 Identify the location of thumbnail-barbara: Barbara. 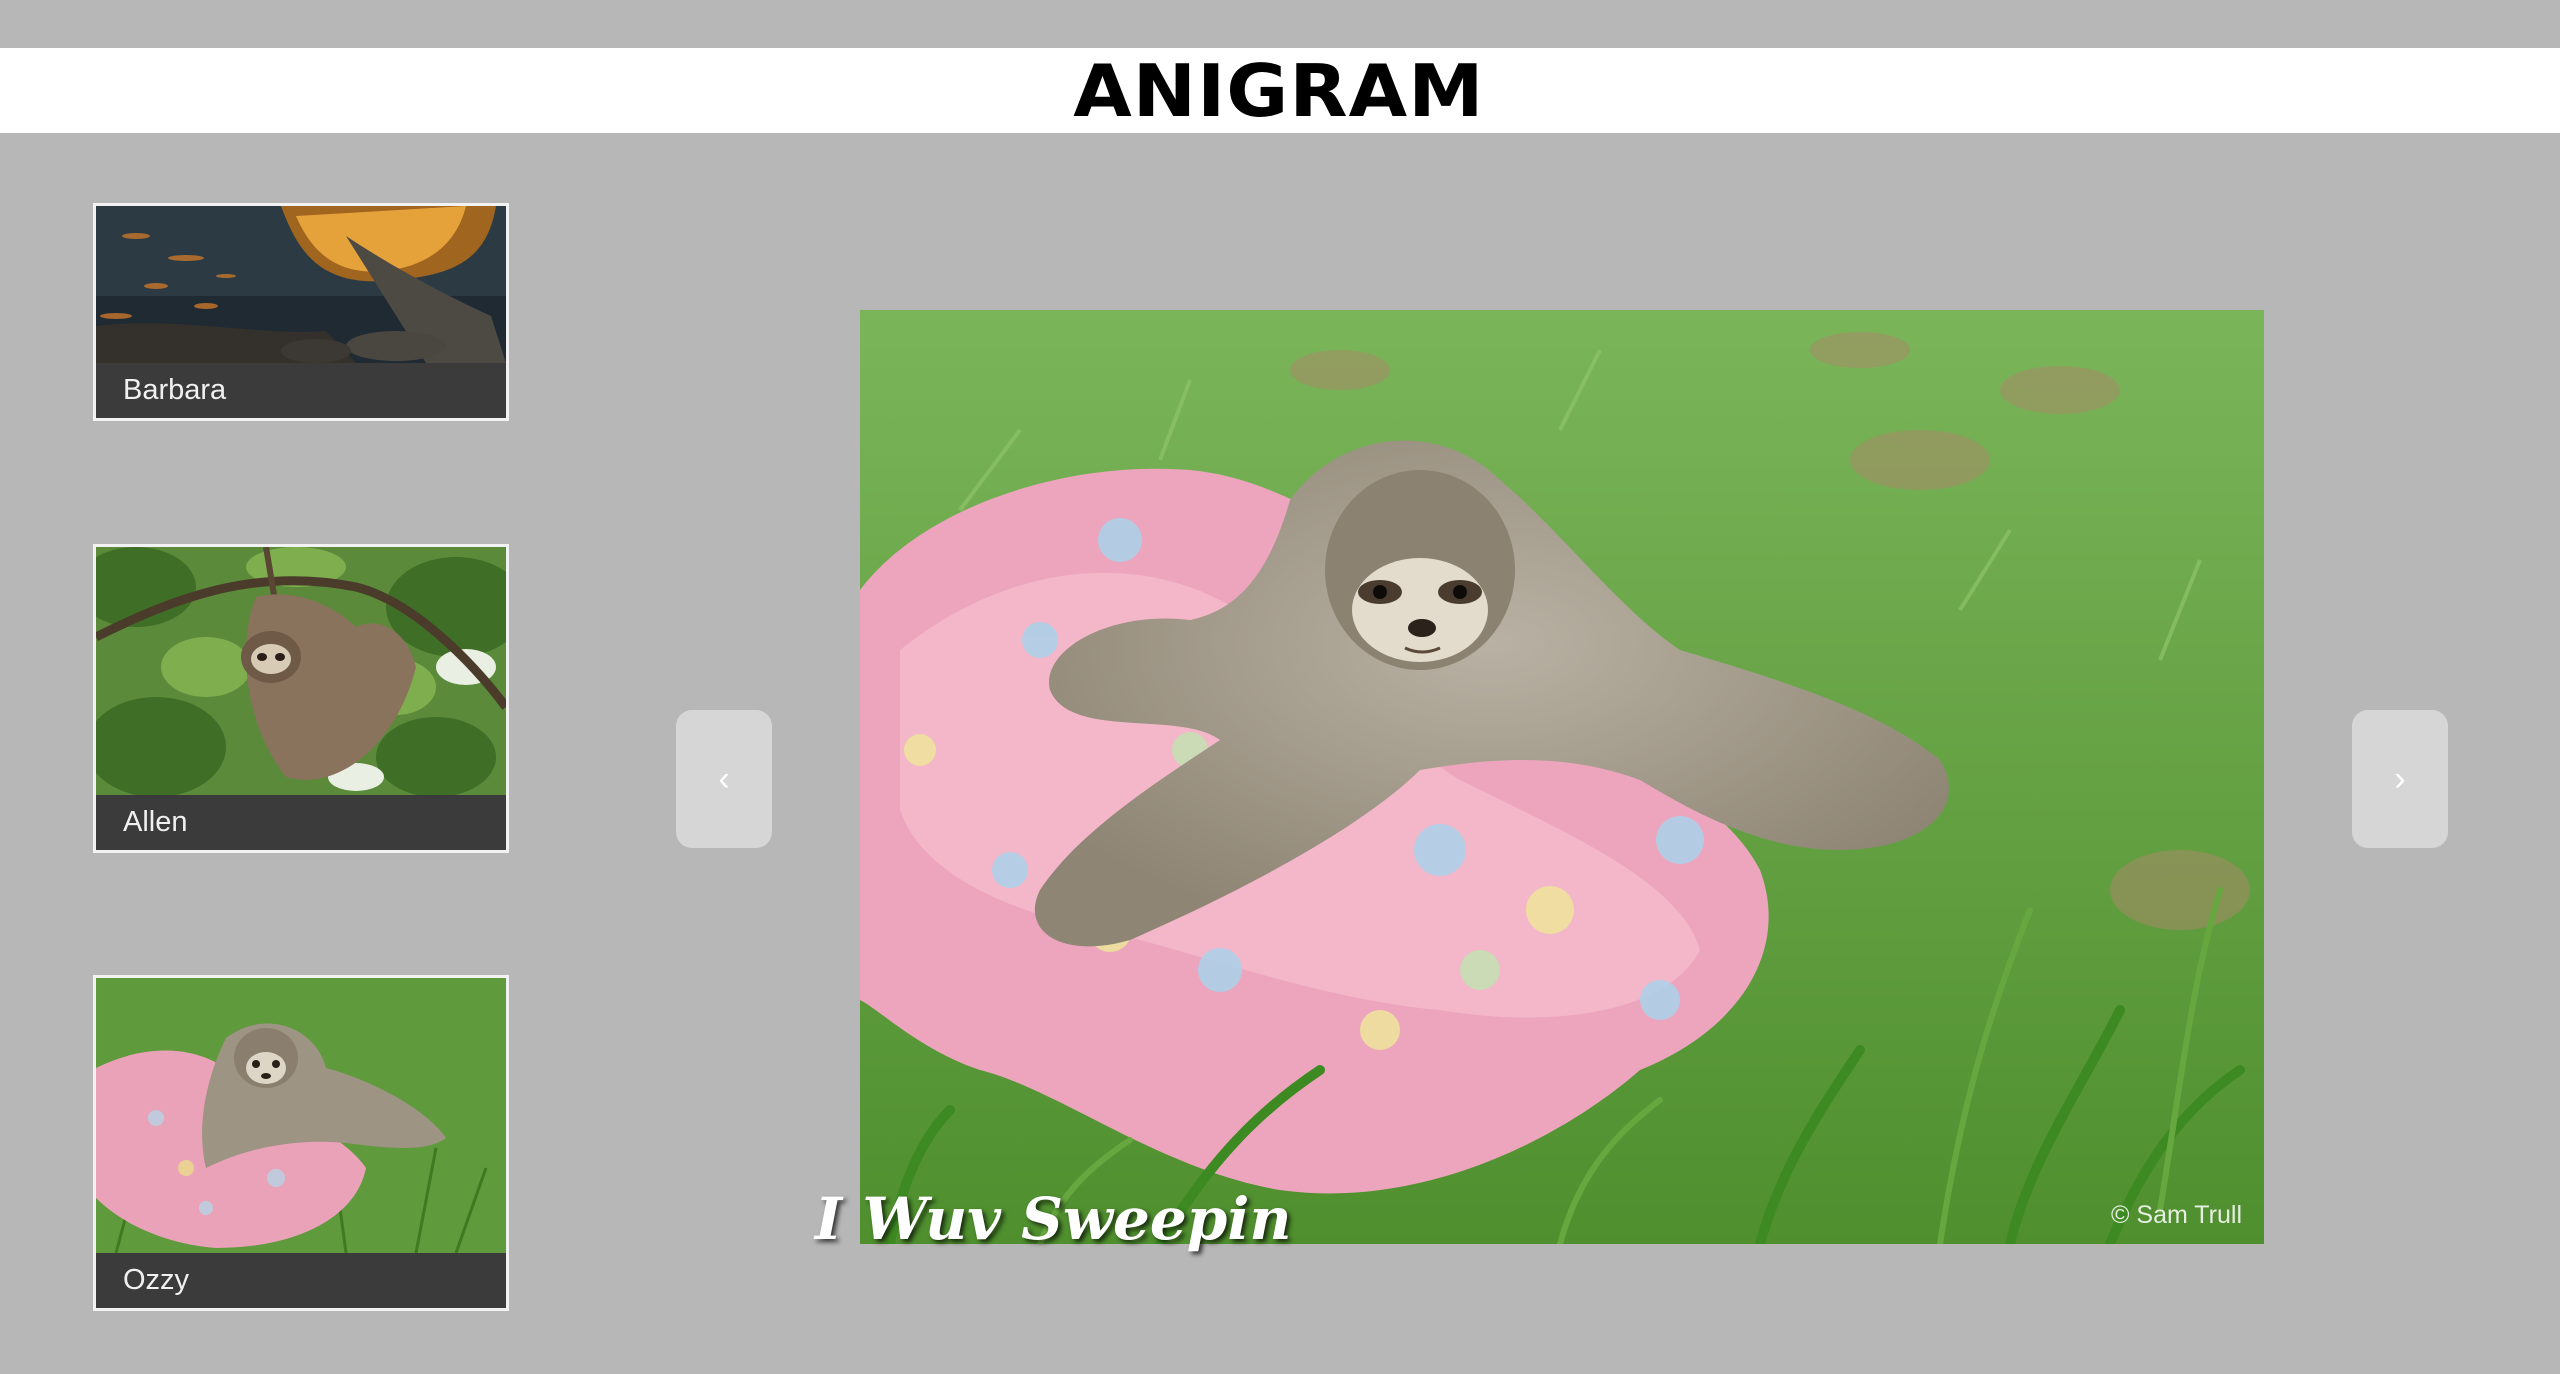
(301, 312).